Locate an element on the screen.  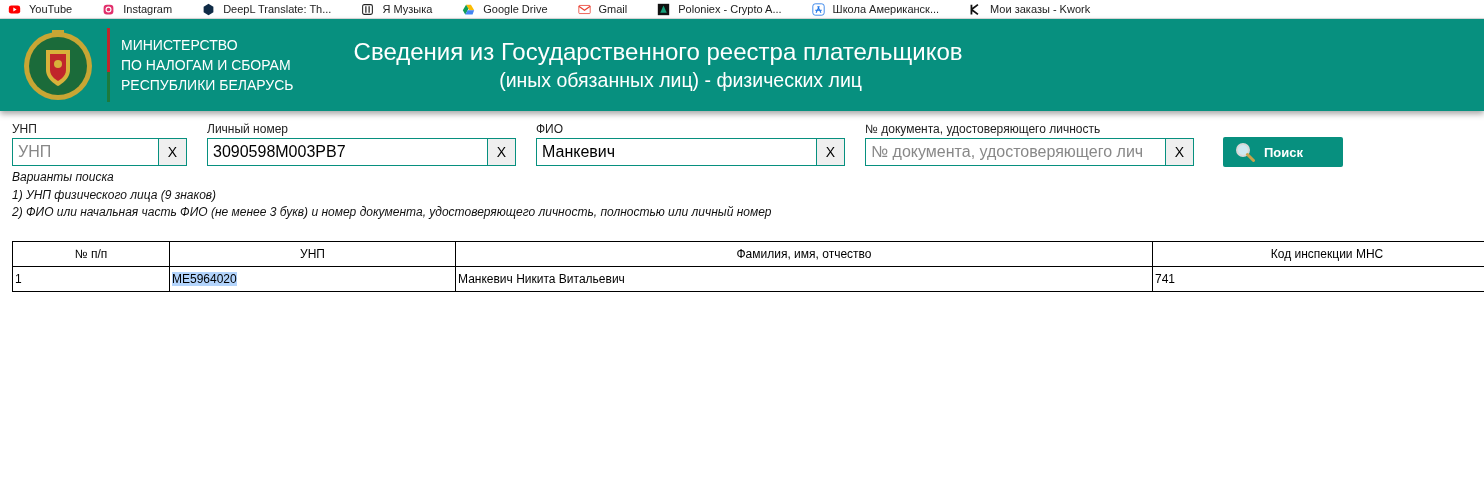
bookmark-link: YouTube is located at coordinates (40, 9).